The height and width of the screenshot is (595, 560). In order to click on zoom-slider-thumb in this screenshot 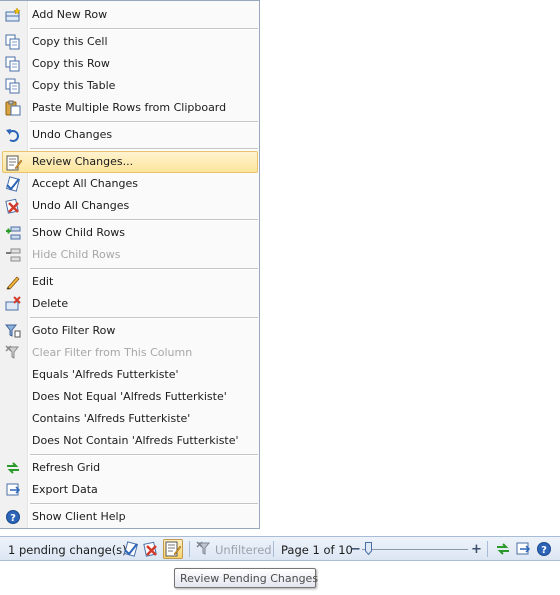, I will do `click(368, 548)`.